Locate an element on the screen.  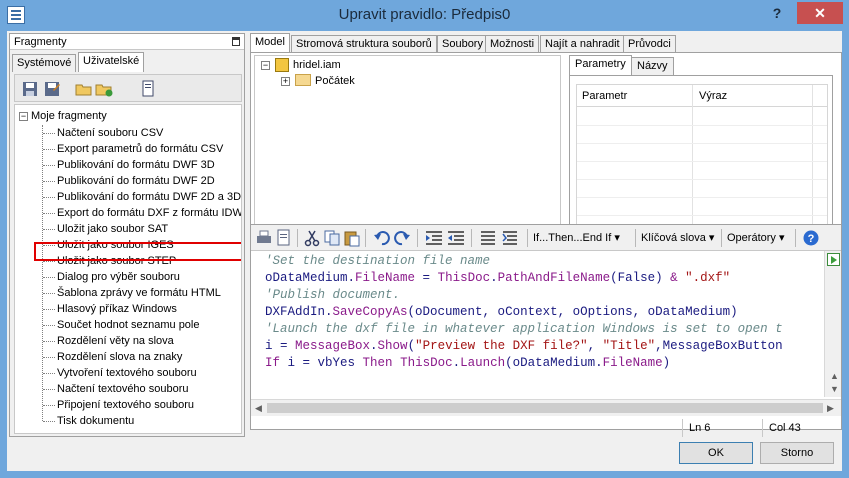
fragment-item: Export do formátu DXF z formátu IDW is located at coordinates (142, 213).